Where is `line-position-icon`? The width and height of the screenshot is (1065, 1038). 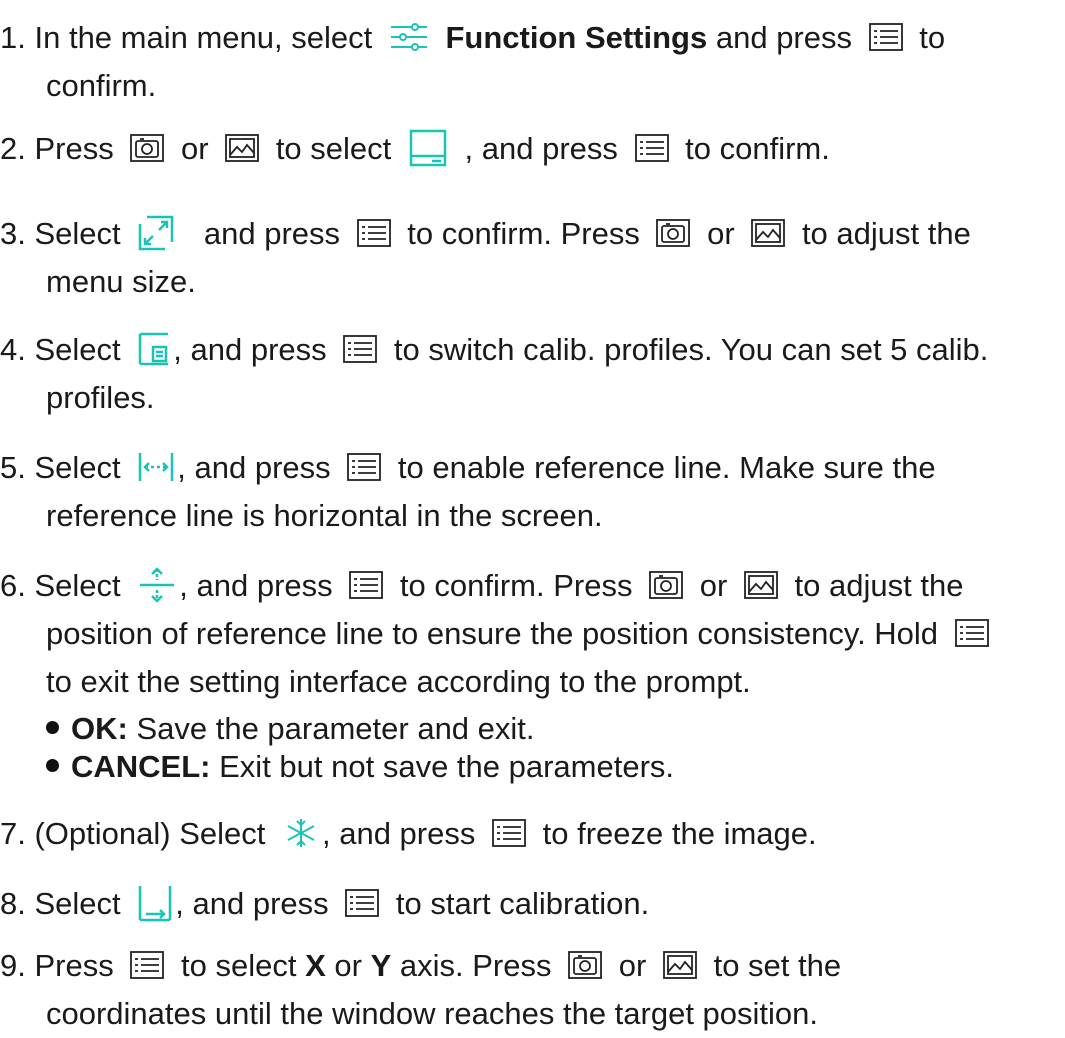
line-position-icon is located at coordinates (157, 585).